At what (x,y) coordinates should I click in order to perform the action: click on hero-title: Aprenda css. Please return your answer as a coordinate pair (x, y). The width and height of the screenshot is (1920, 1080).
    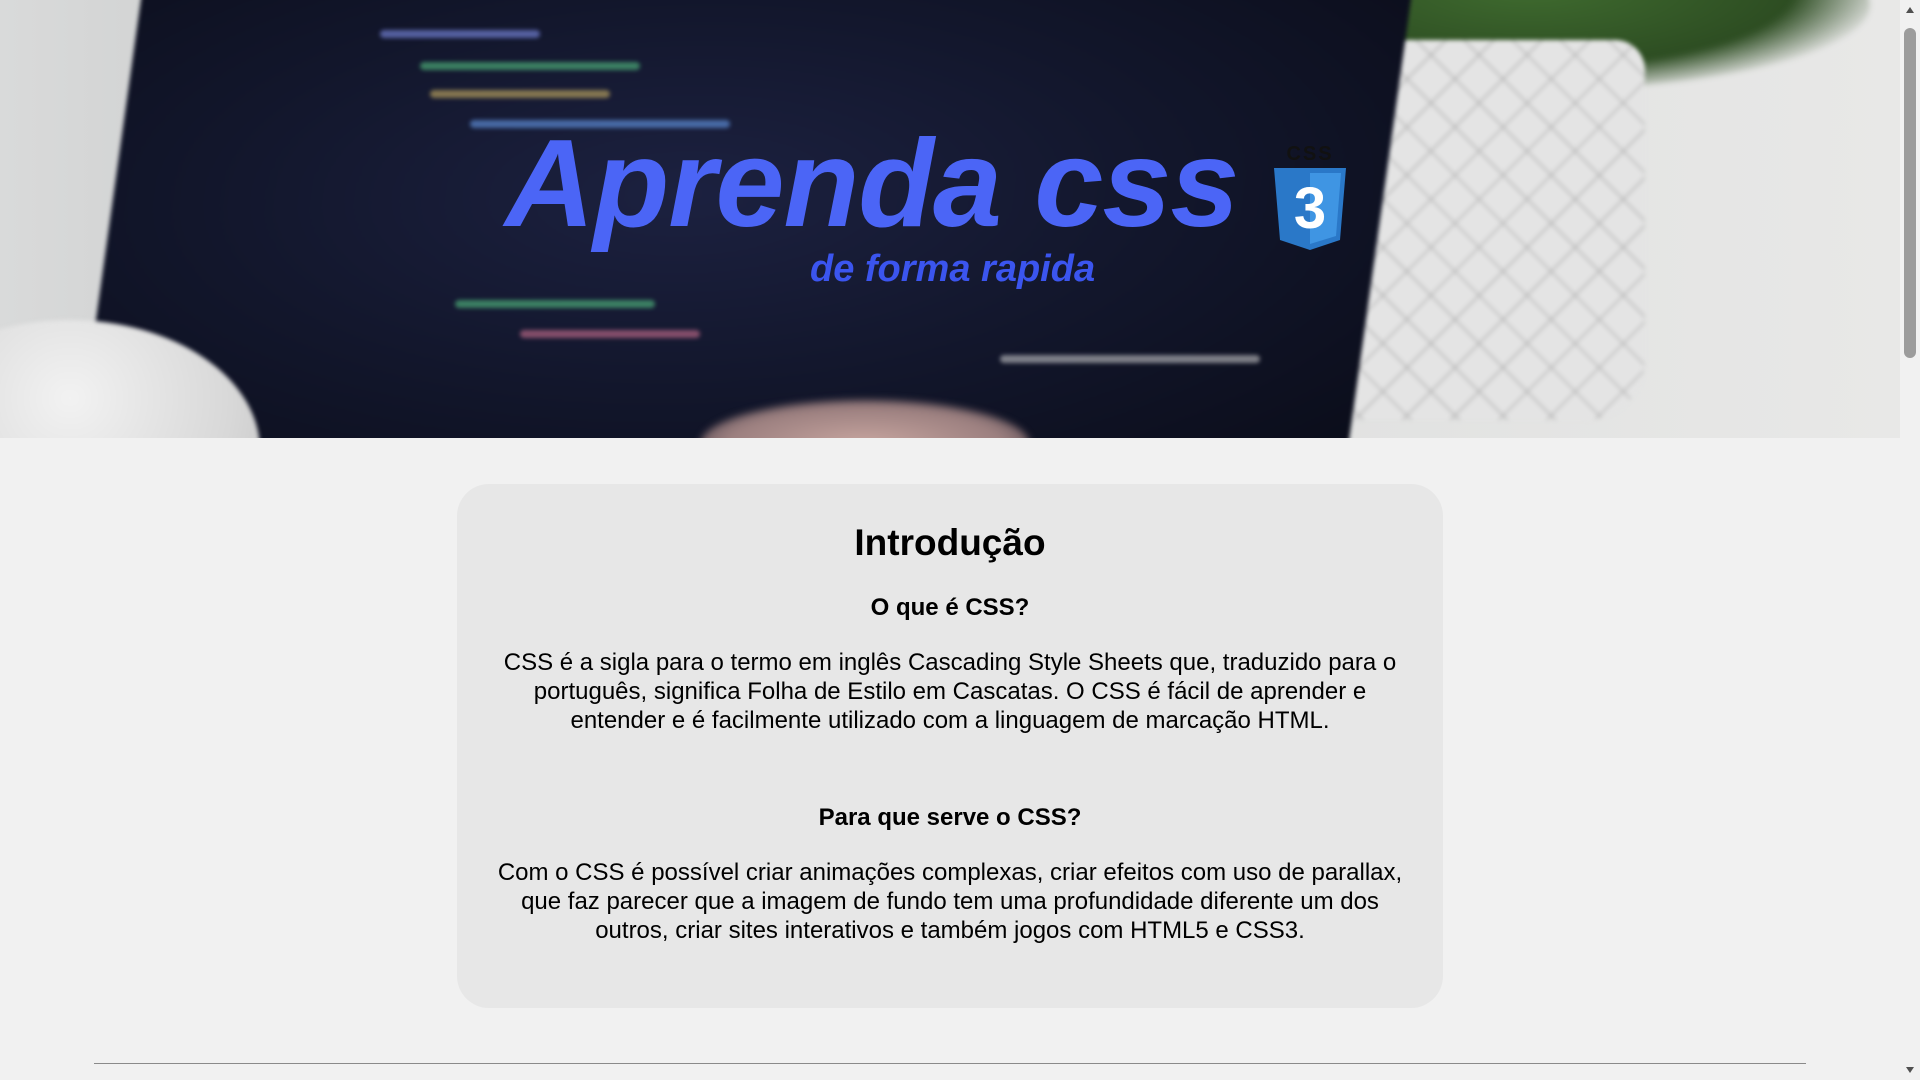
    Looking at the image, I should click on (872, 184).